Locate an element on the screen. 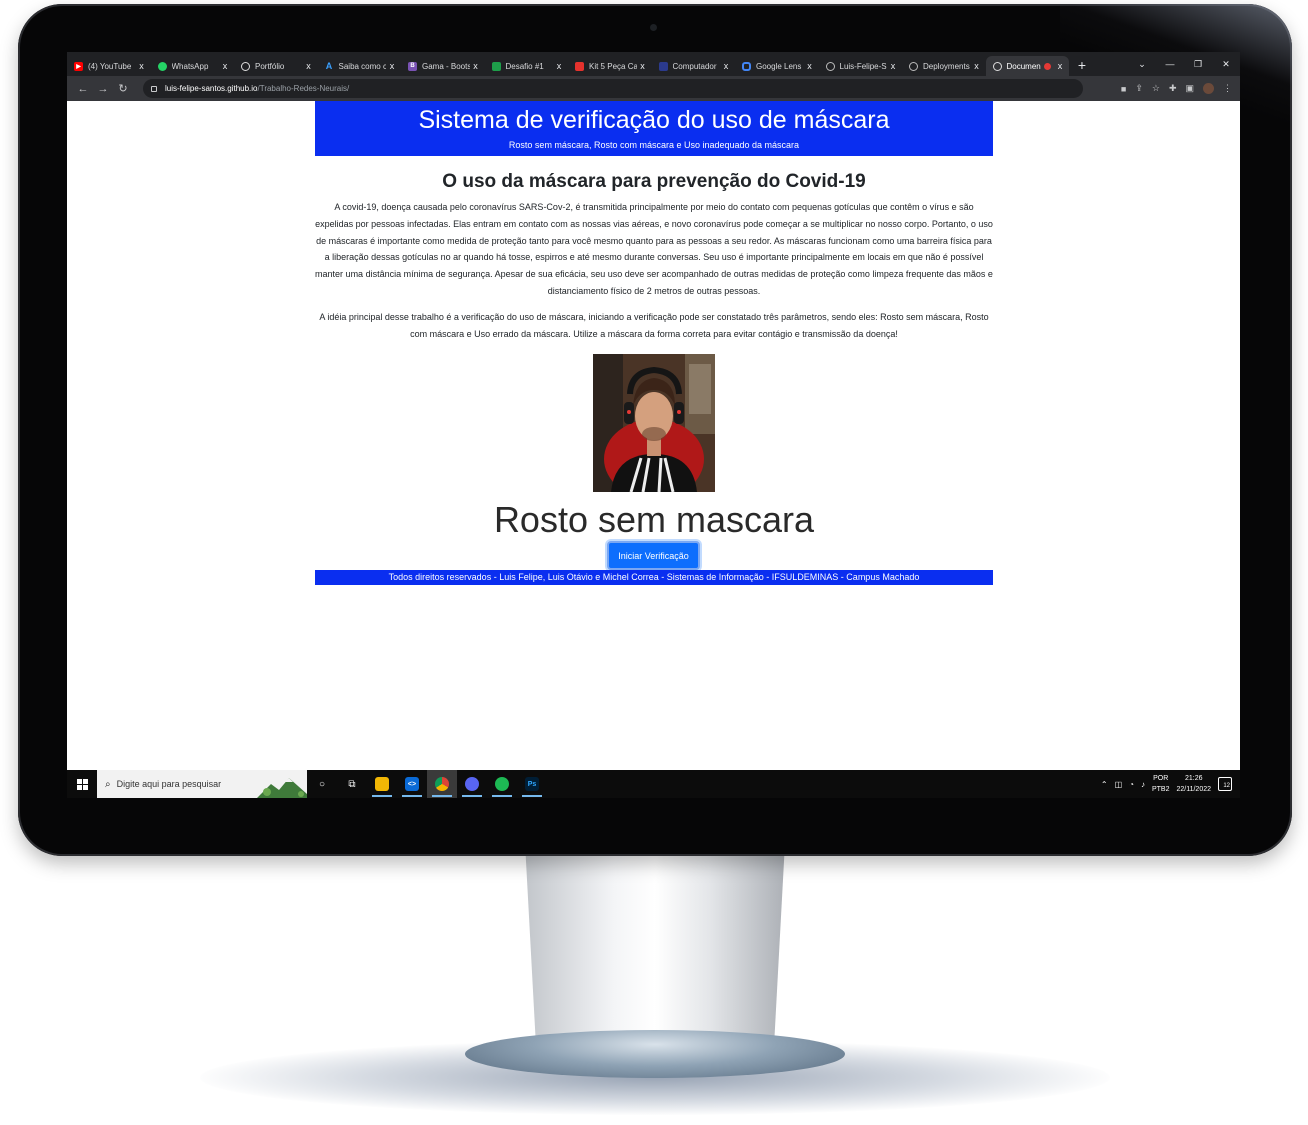  notification-icon: 12 is located at coordinates (1225, 784).